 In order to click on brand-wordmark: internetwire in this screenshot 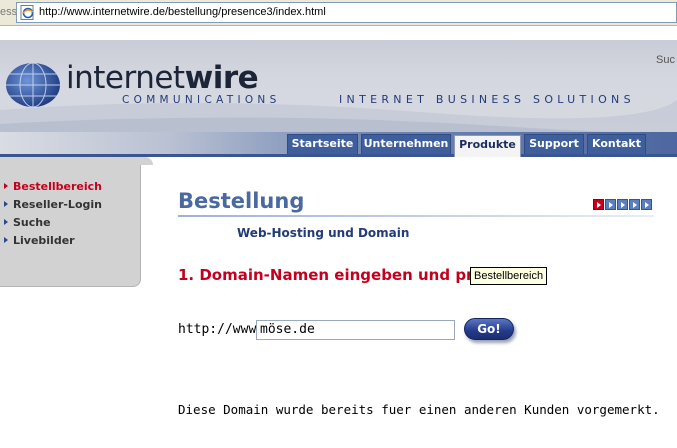, I will do `click(162, 78)`.